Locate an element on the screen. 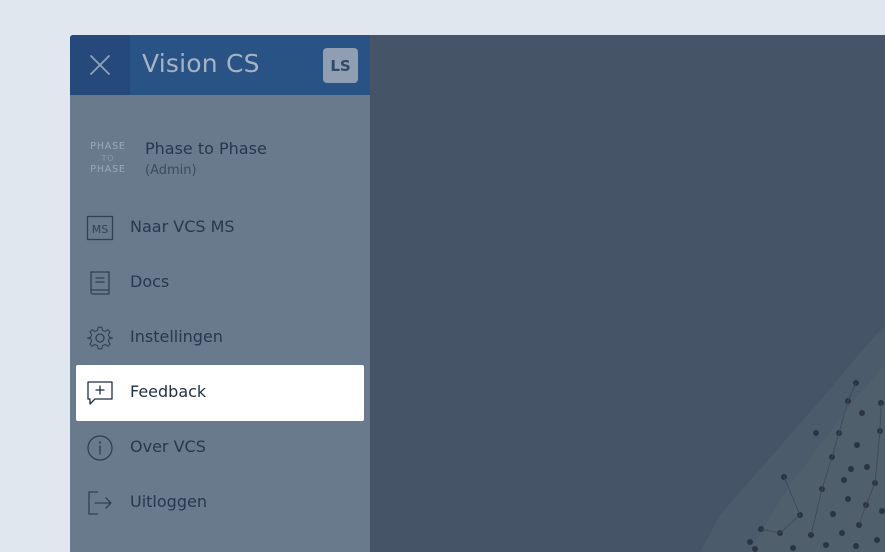 The image size is (885, 552). close-icon is located at coordinates (100, 65).